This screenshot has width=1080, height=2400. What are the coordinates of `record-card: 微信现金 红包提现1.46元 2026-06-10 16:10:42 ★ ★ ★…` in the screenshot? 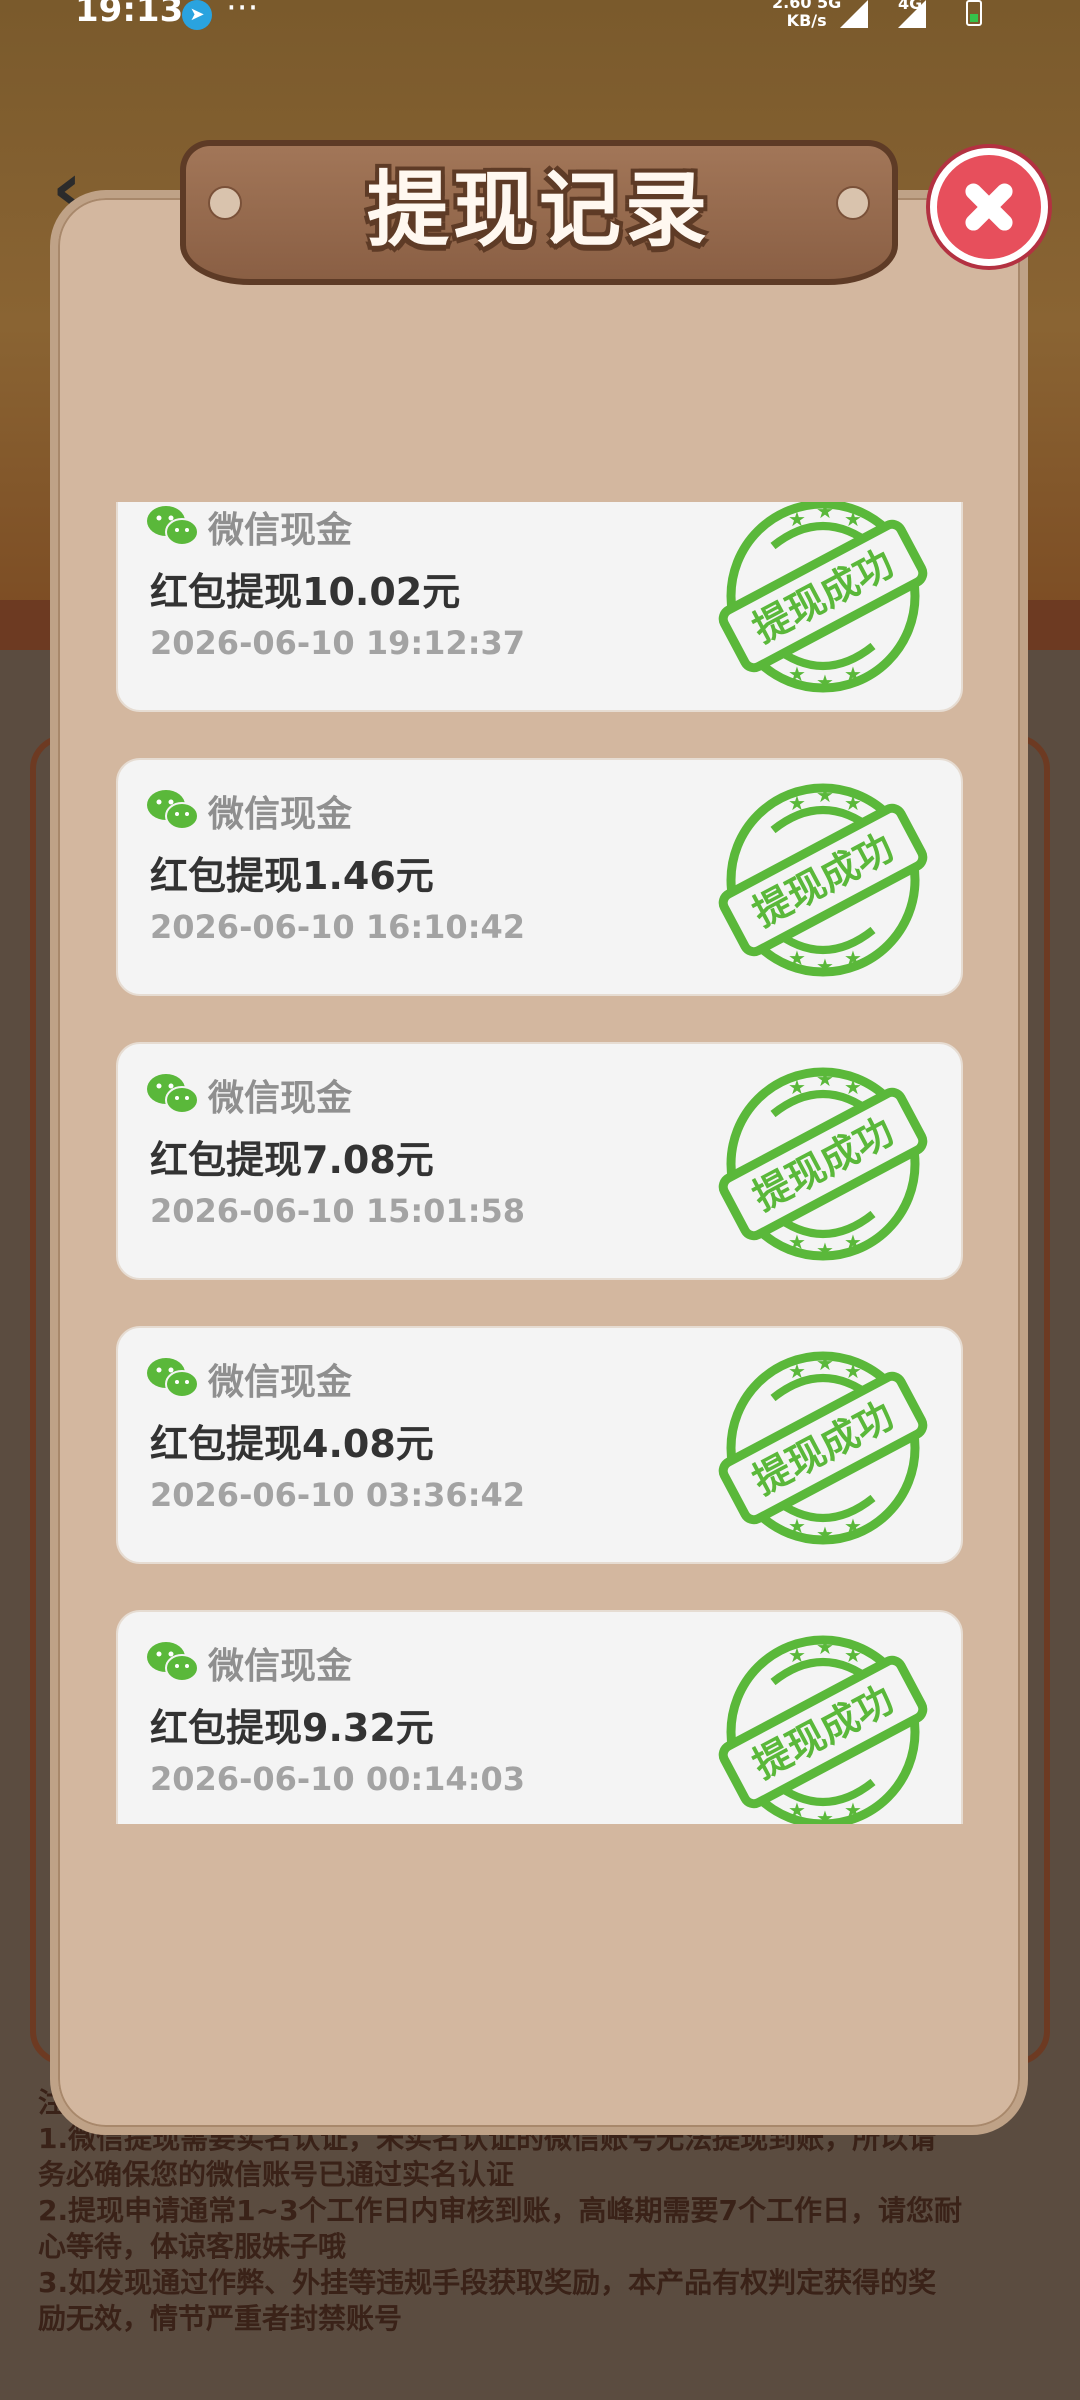 It's located at (539, 877).